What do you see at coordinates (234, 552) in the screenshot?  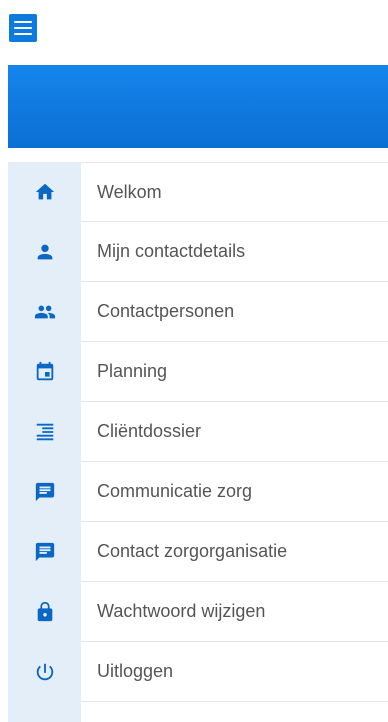 I see `menu-item-label: Contact zorgorganisatie` at bounding box center [234, 552].